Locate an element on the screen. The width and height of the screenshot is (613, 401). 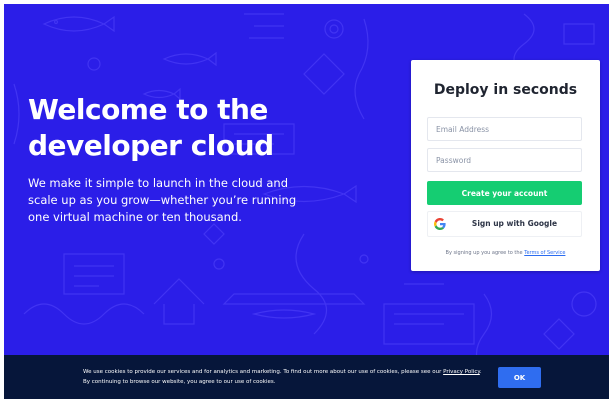
terms-prefix: By signing up you agree to the is located at coordinates (485, 253).